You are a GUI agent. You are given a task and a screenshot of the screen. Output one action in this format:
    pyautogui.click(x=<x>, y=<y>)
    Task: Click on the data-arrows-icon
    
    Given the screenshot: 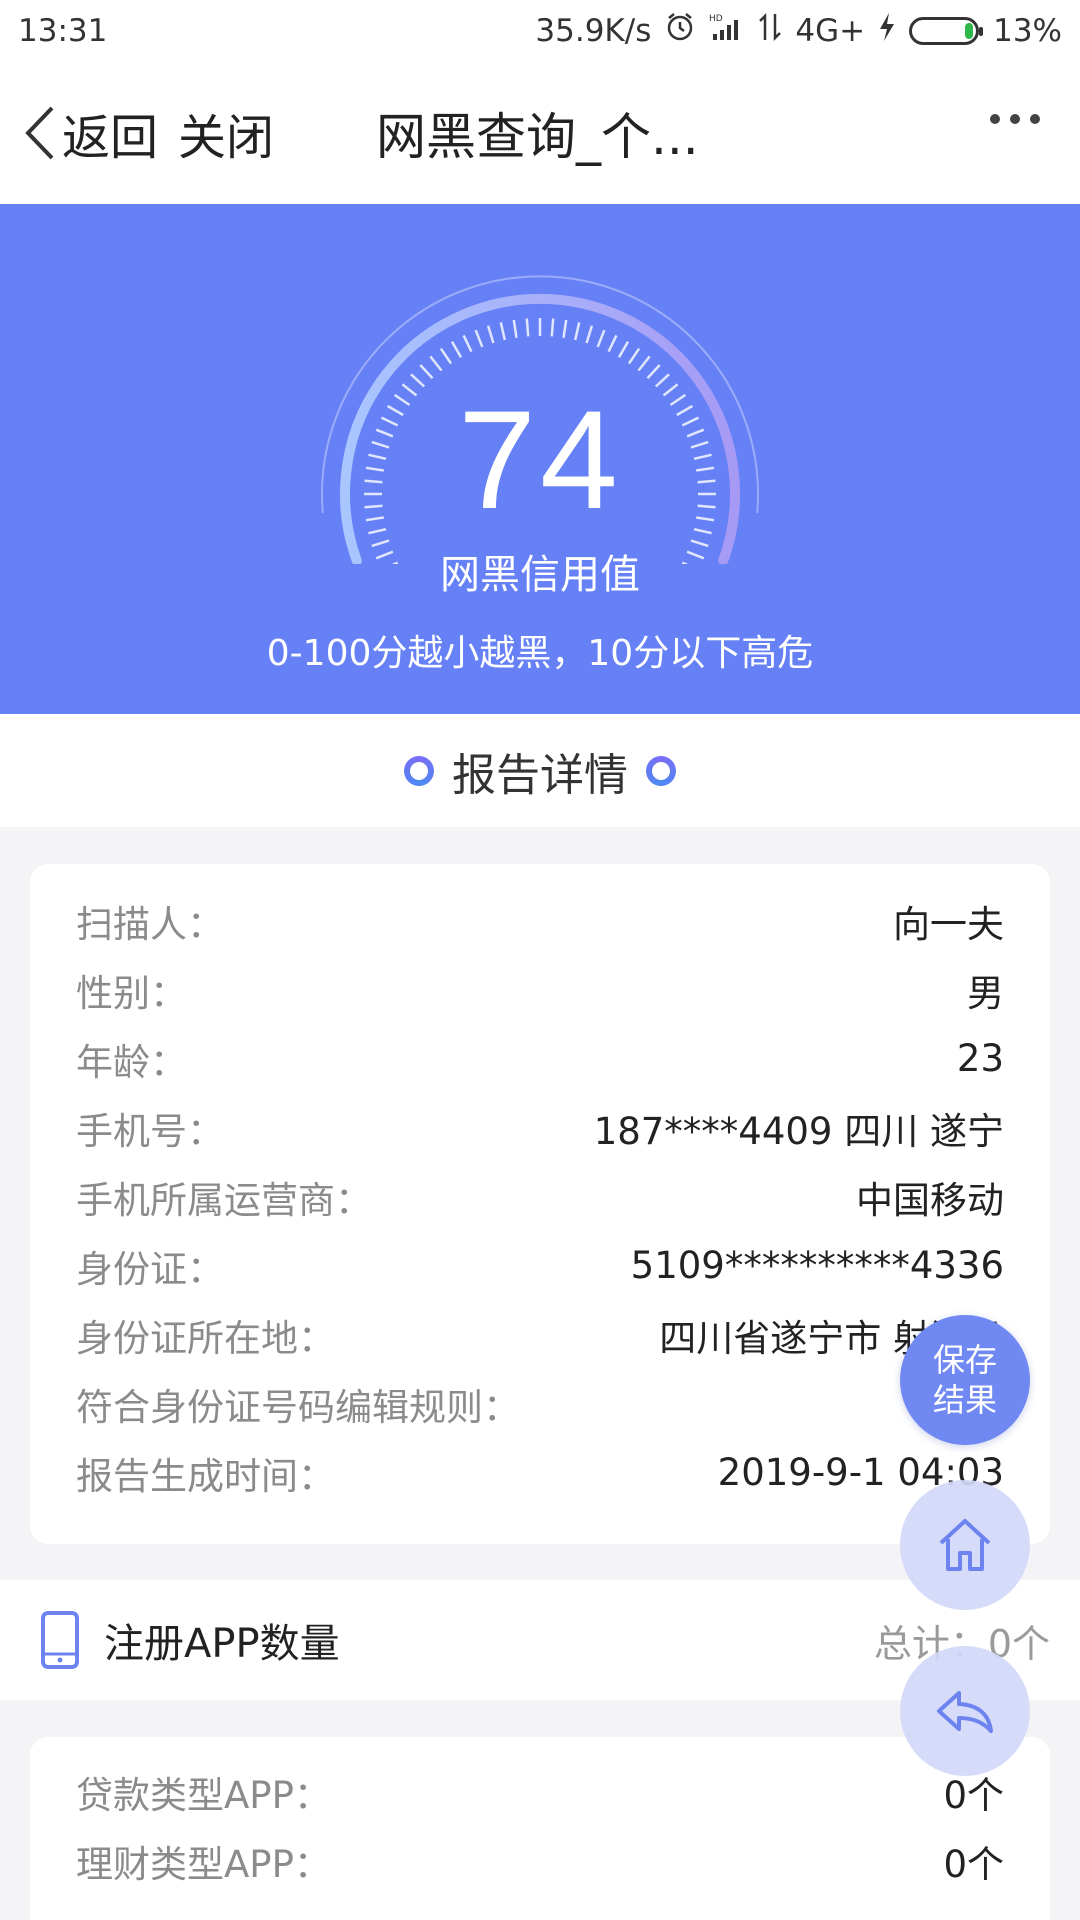 What is the action you would take?
    pyautogui.click(x=770, y=31)
    